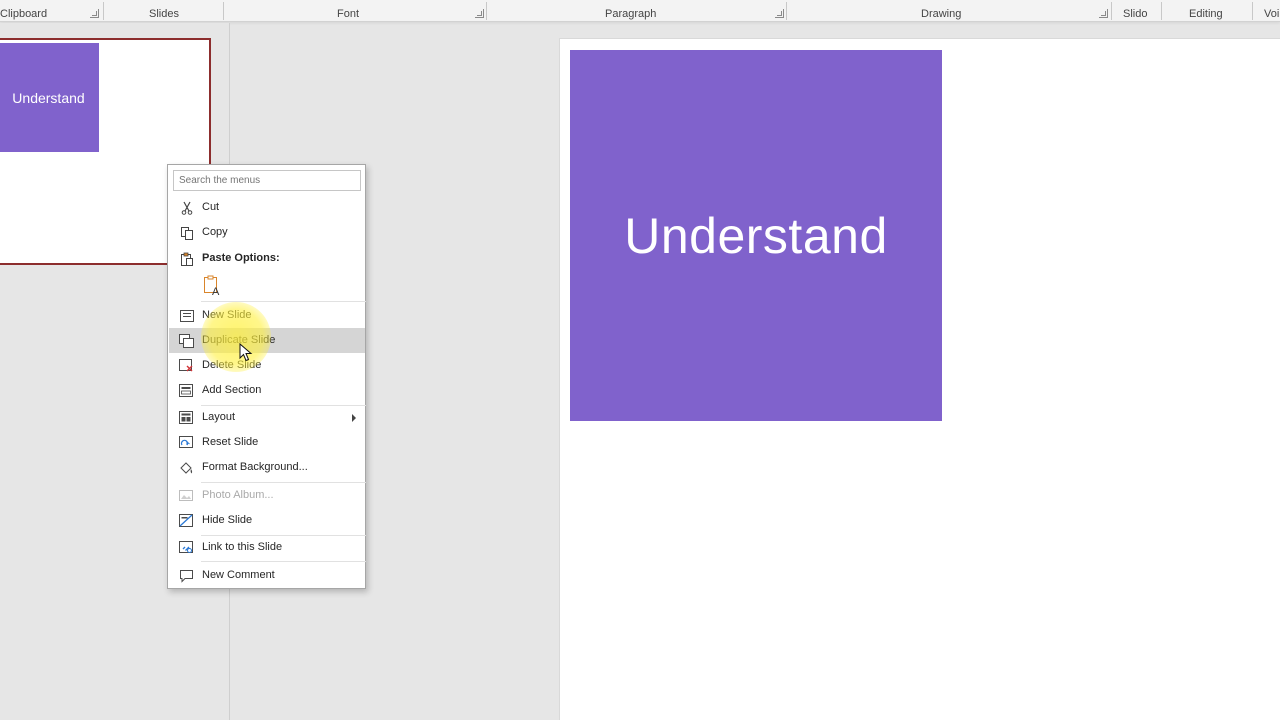 This screenshot has height=720, width=1280. Describe the element at coordinates (186, 340) in the screenshot. I see `duplicate-slide-icon` at that location.